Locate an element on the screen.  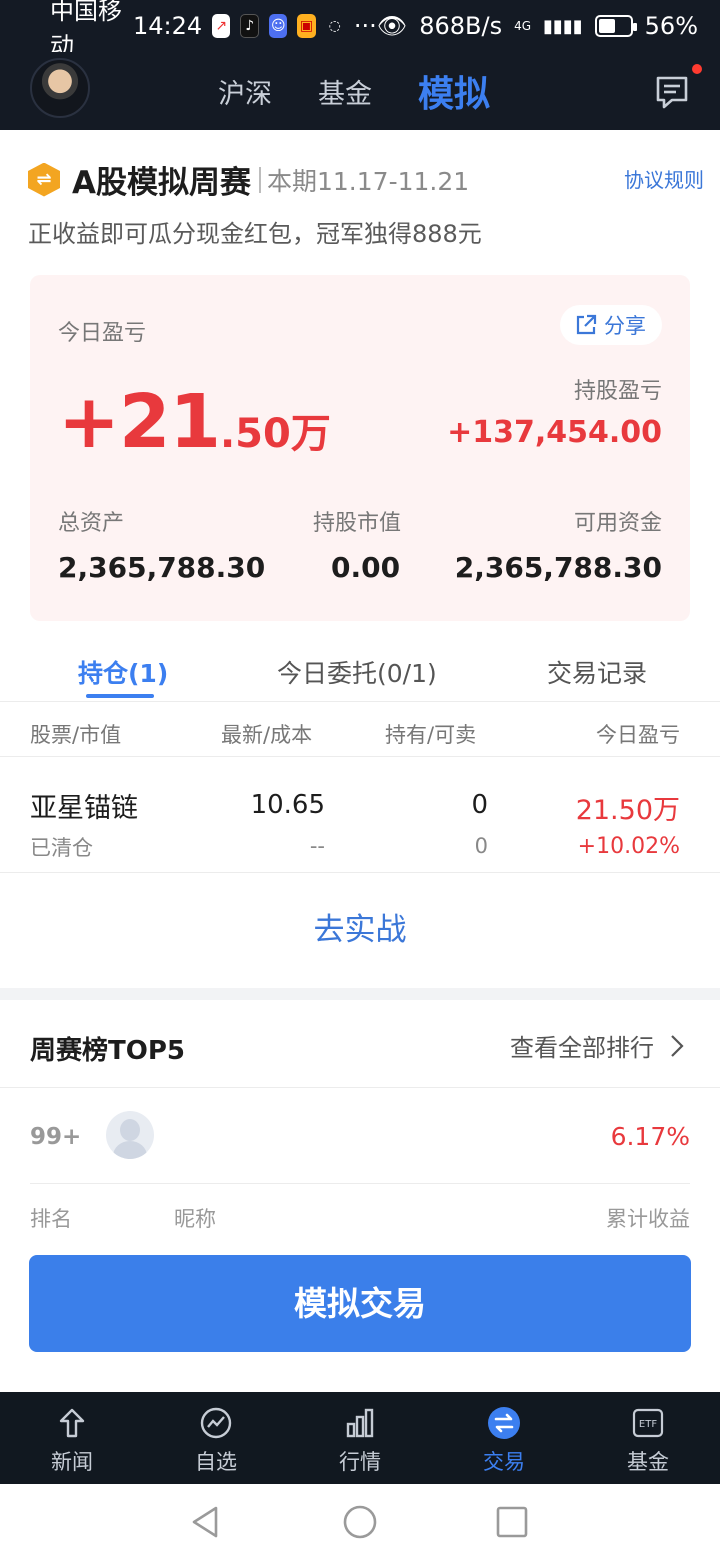
competition-header: ⇌ A股模拟周赛 本期11.17-11.21 is located at coordinates (248, 179).